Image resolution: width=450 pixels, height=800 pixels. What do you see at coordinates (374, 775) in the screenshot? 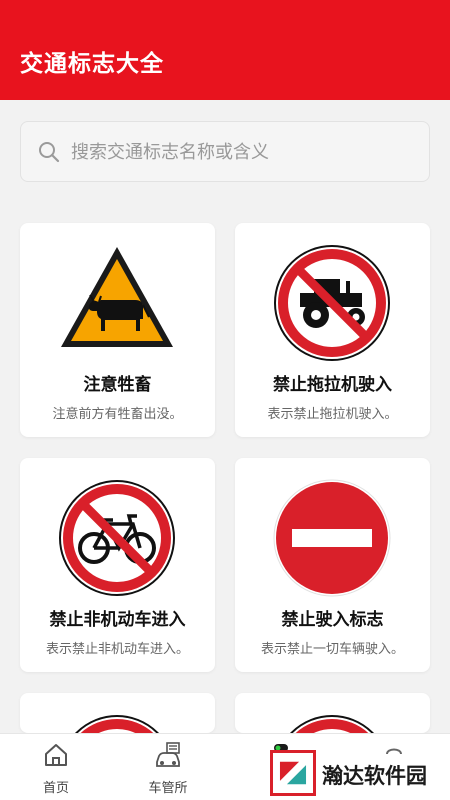
I see `watermark-text: 瀚达软件园` at bounding box center [374, 775].